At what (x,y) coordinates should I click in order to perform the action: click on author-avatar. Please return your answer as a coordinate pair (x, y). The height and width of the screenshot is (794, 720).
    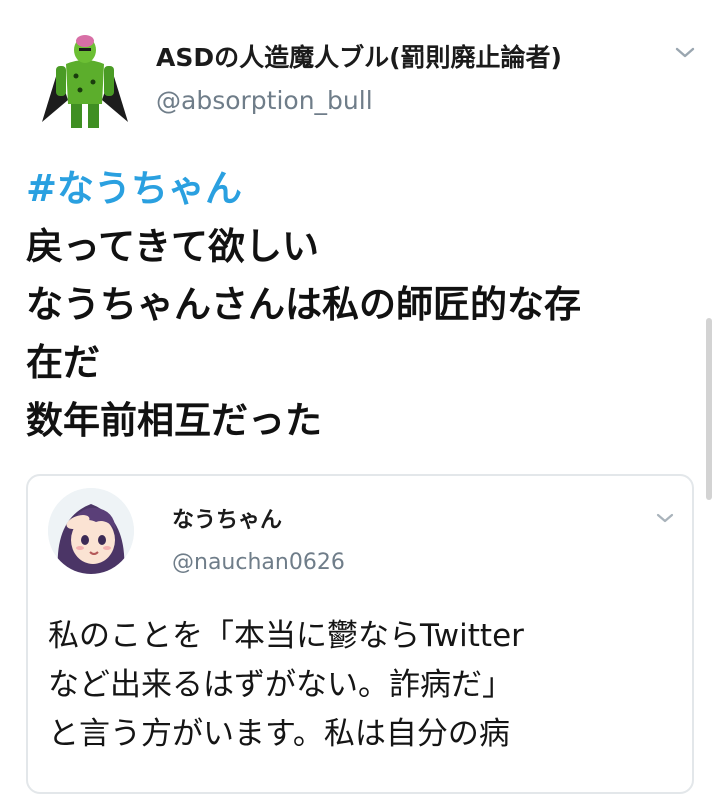
    Looking at the image, I should click on (85, 80).